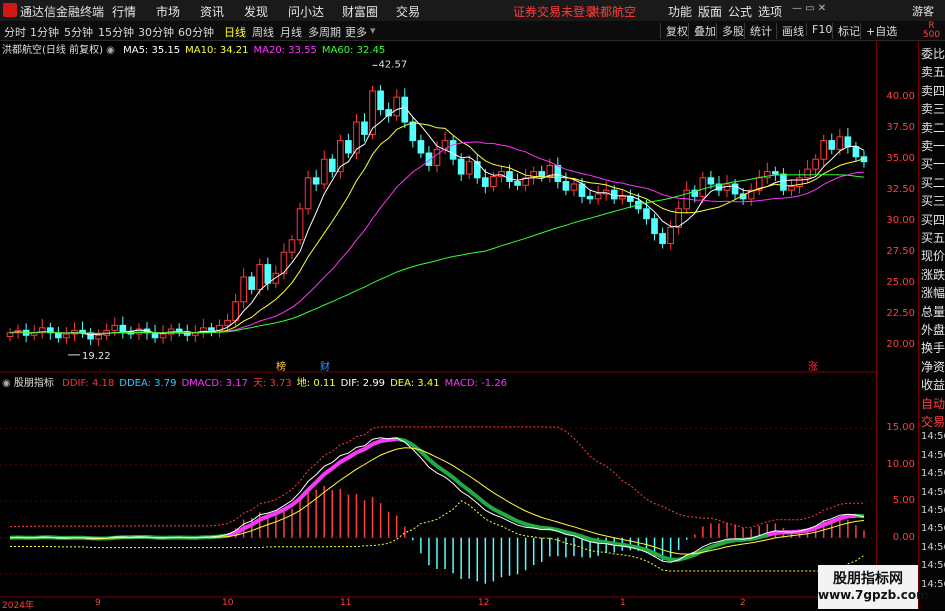  What do you see at coordinates (408, 11) in the screenshot?
I see `menu-jiaoyi: 交易` at bounding box center [408, 11].